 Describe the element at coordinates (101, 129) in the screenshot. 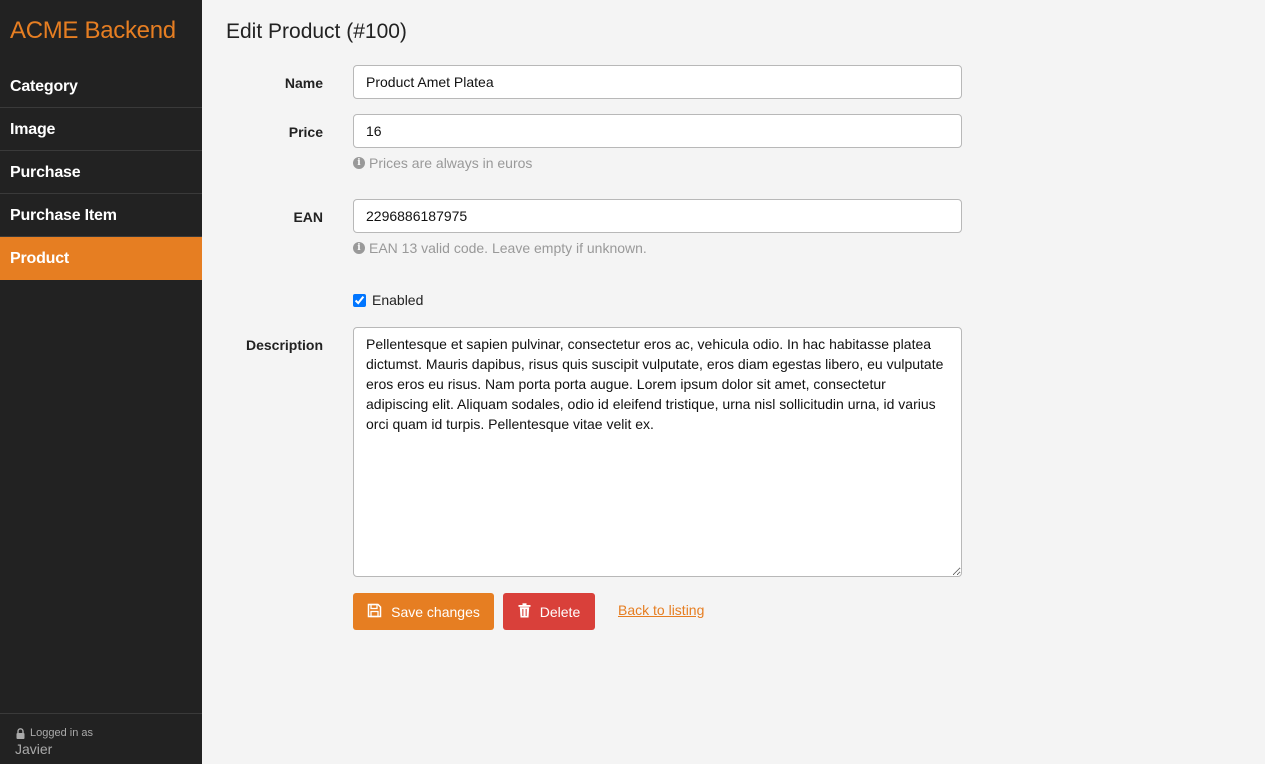

I see `sidebar-item-image: Image` at that location.